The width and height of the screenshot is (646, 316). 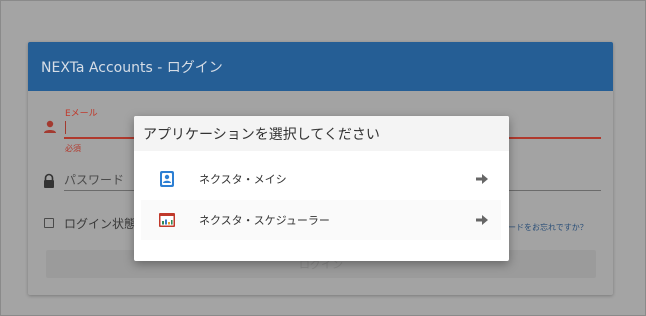 What do you see at coordinates (167, 179) in the screenshot?
I see `contact-card-icon` at bounding box center [167, 179].